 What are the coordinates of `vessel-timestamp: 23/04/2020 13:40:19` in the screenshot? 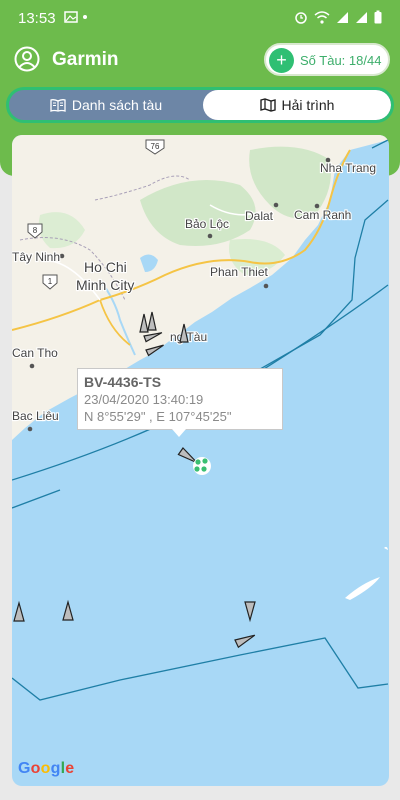 It's located at (144, 399).